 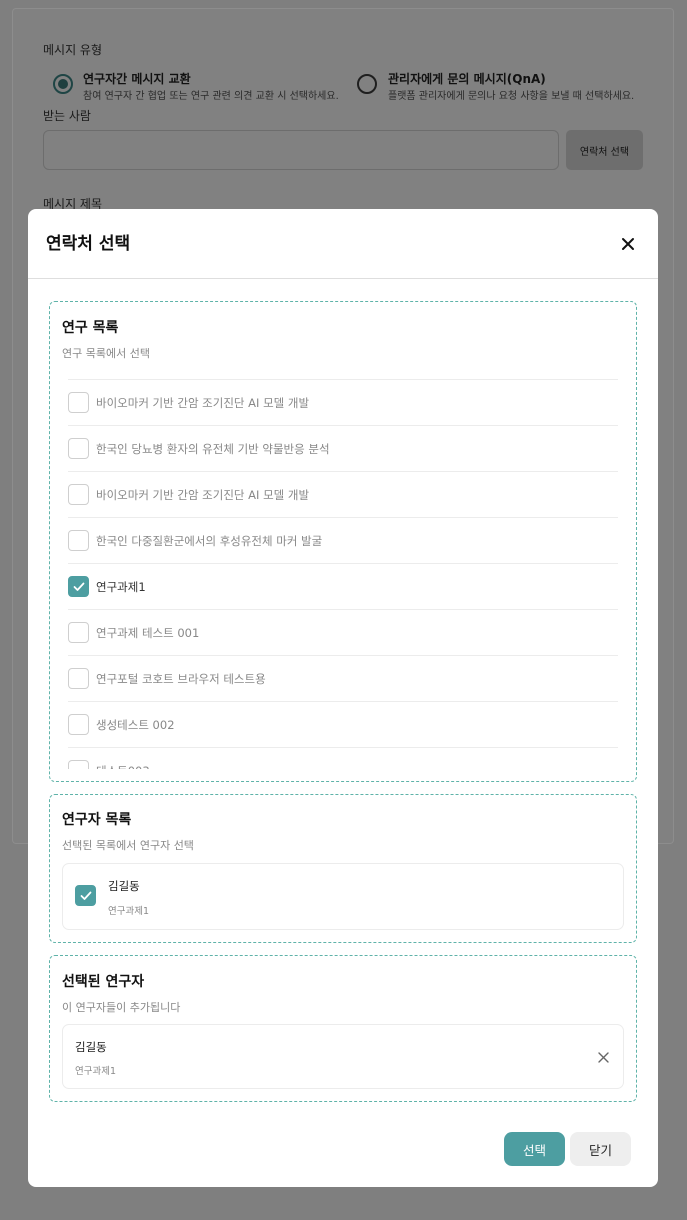 I want to click on selected-section-subtitle: 이 연구자들이 추가됩니다, so click(x=121, y=1007).